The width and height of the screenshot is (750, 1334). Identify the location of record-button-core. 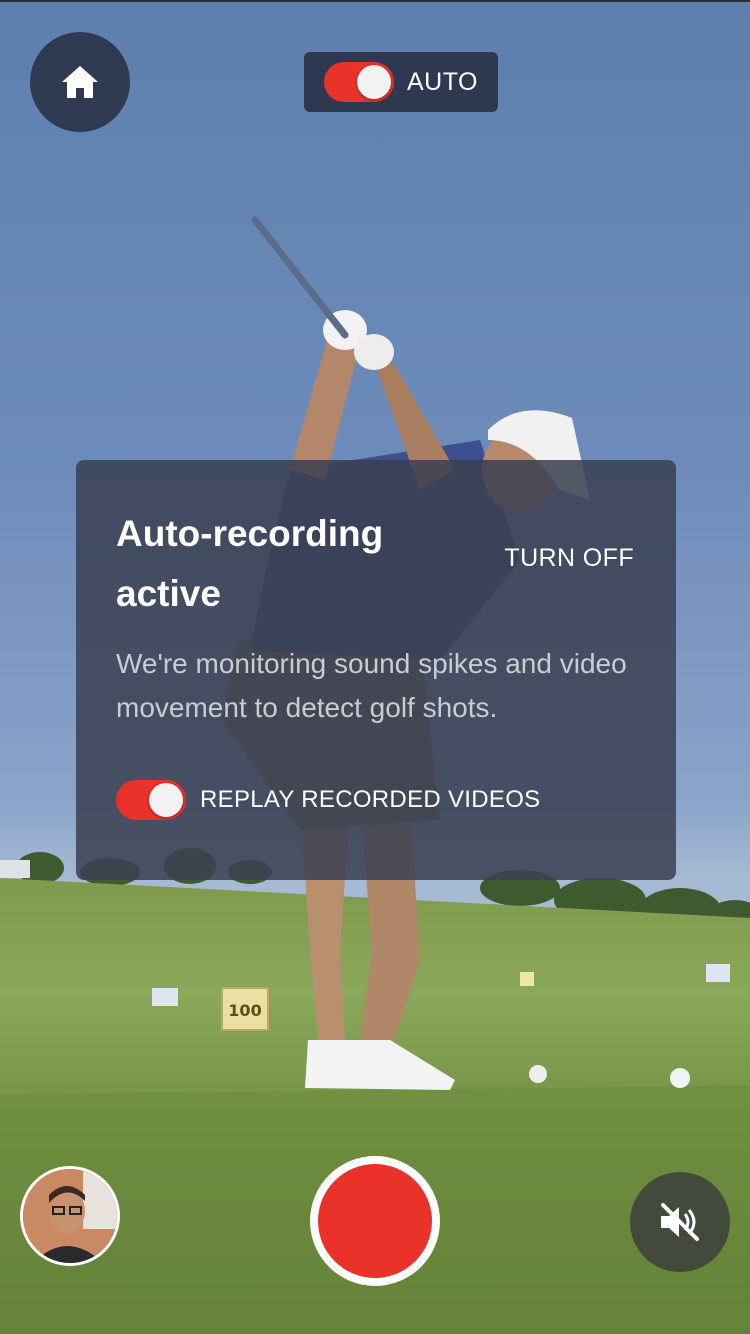
(375, 1221).